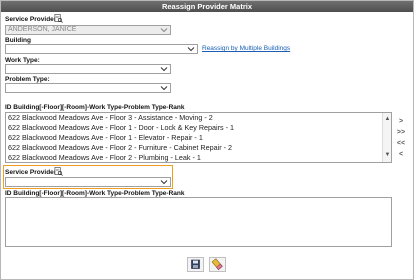 The height and width of the screenshot is (280, 414). I want to click on move-all-left-button: <<, so click(401, 143).